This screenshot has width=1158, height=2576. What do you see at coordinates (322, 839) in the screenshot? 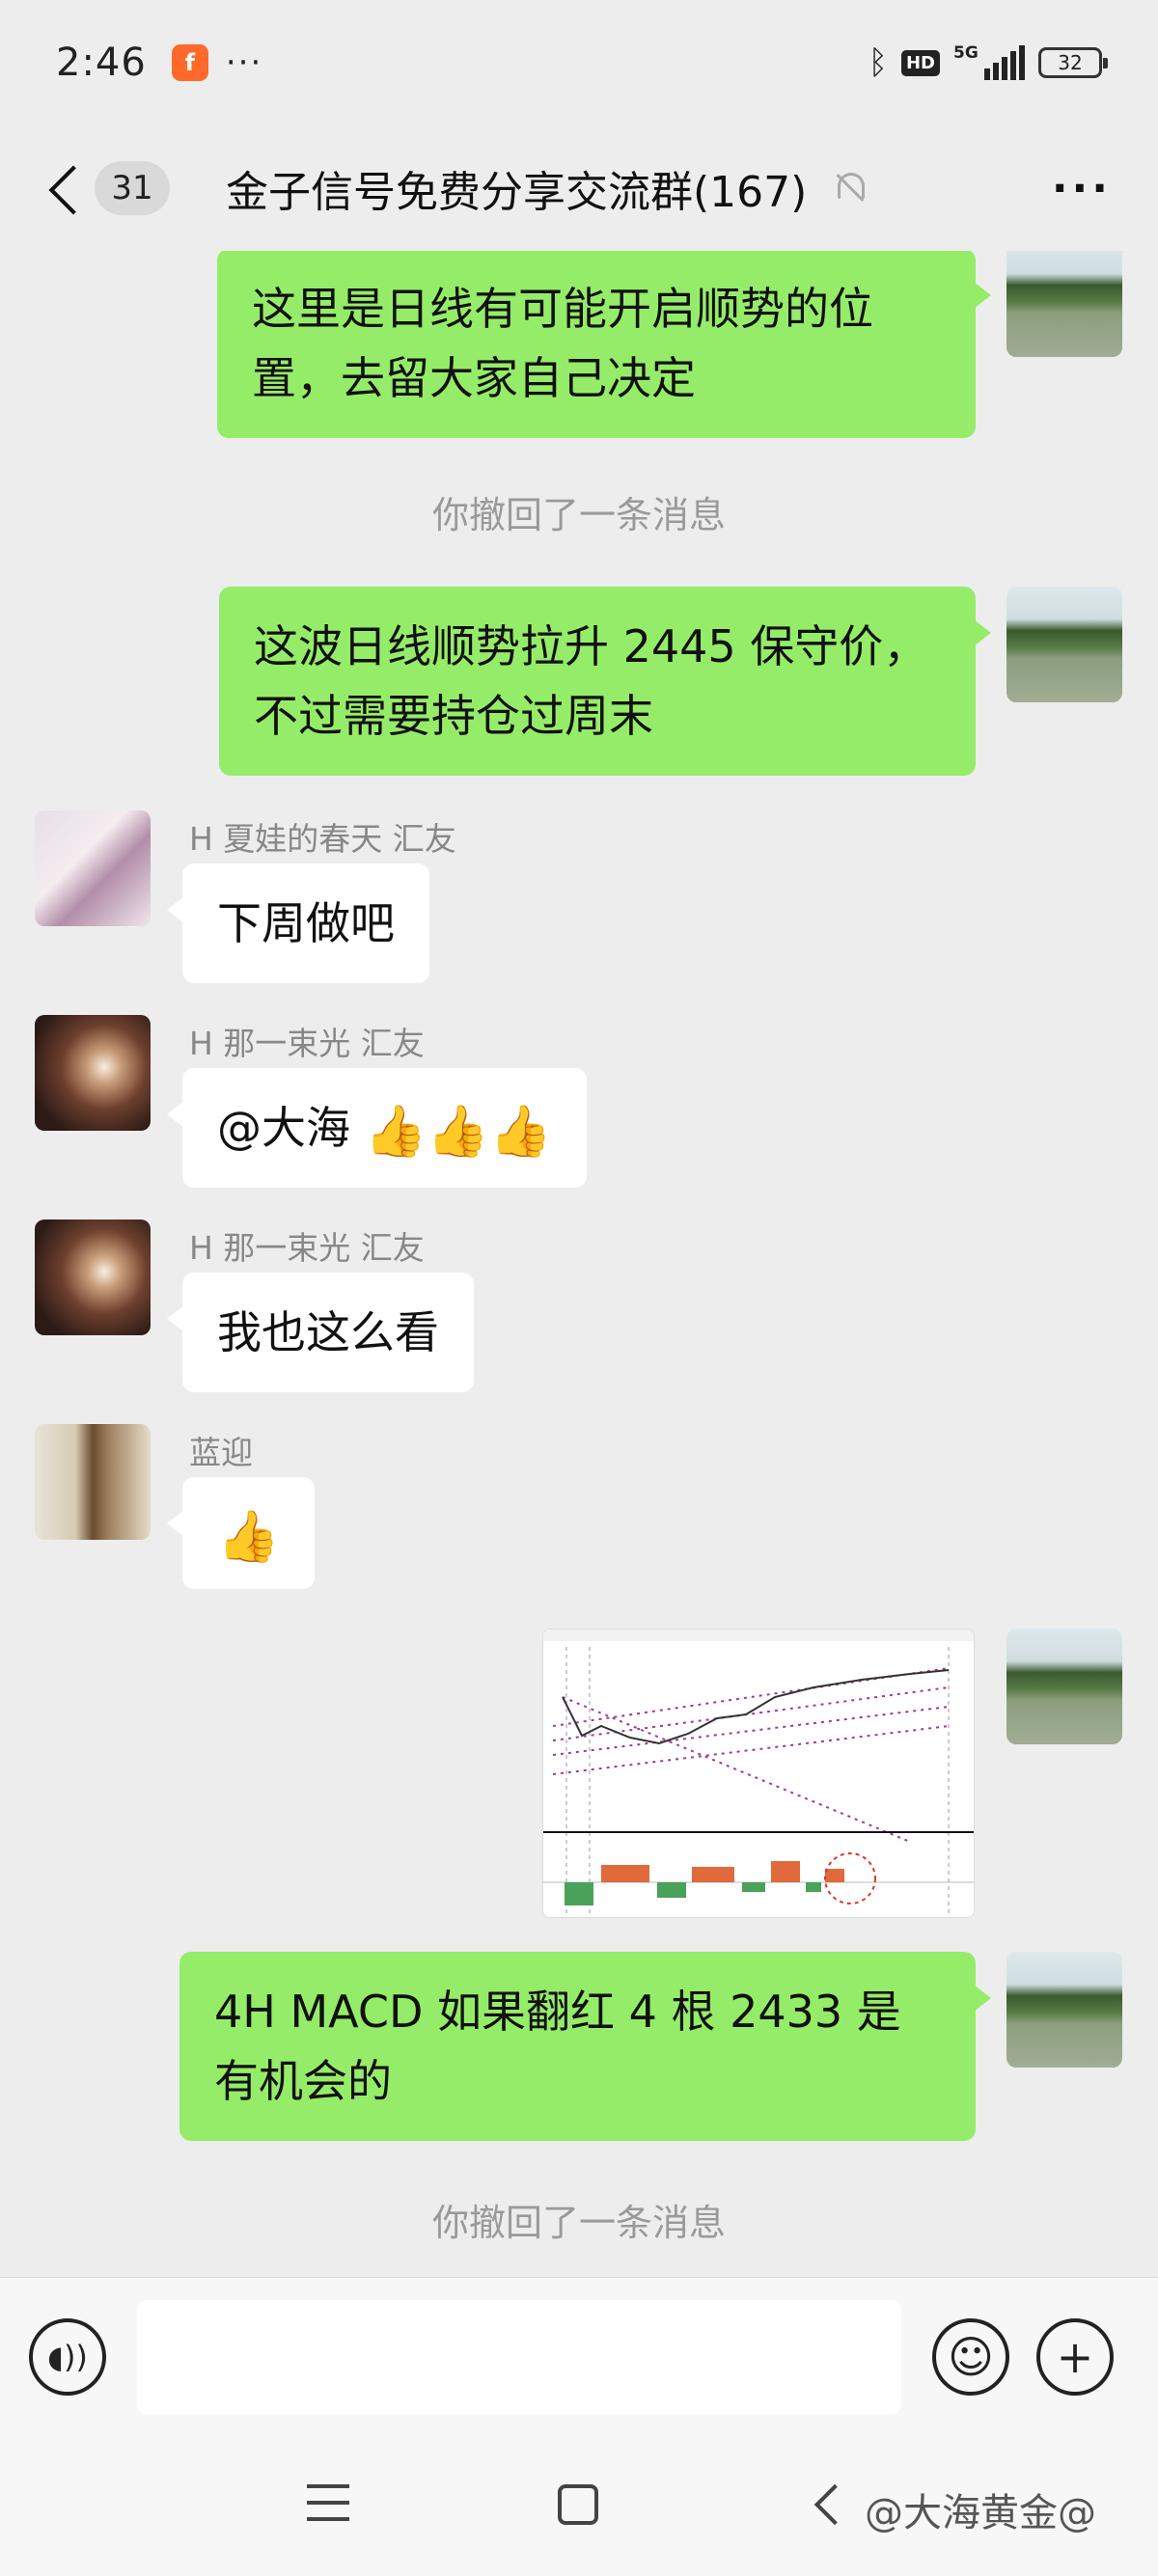
I see `sender-name: H 夏娃的春天 汇友` at bounding box center [322, 839].